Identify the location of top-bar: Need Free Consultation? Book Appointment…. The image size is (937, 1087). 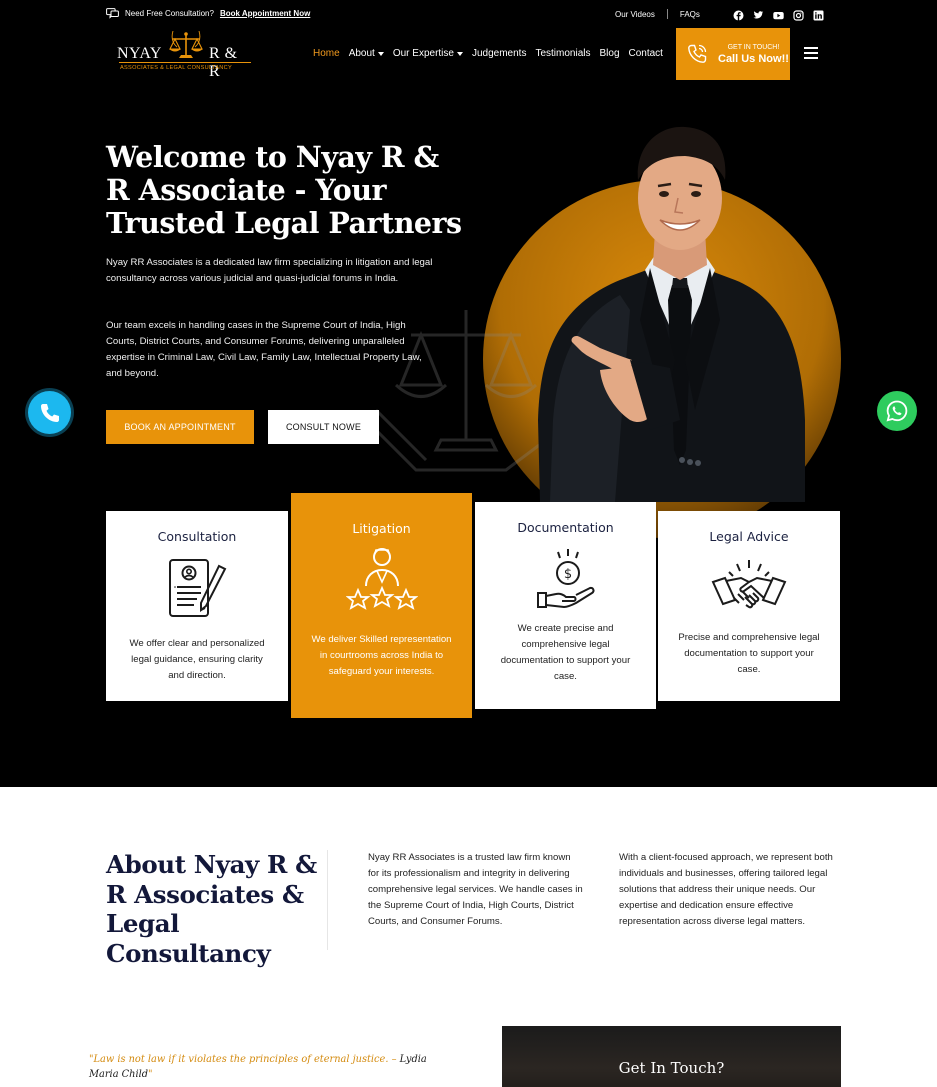
(468, 14).